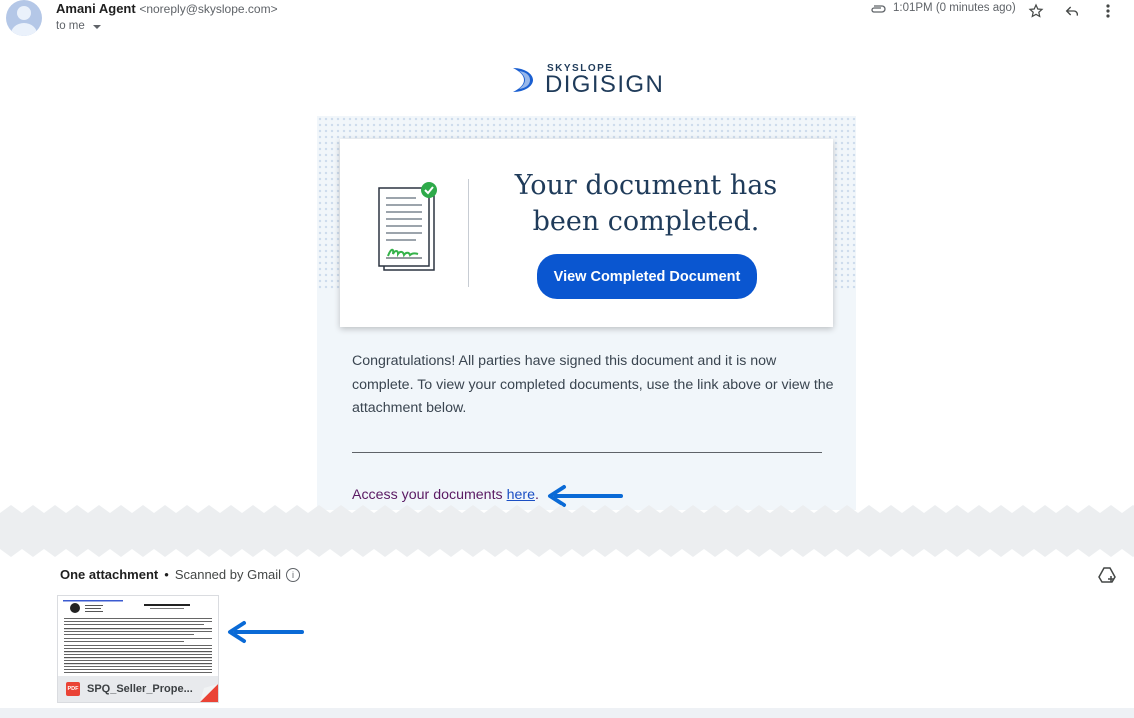 Image resolution: width=1134 pixels, height=718 pixels. What do you see at coordinates (468, 233) in the screenshot?
I see `card-divider` at bounding box center [468, 233].